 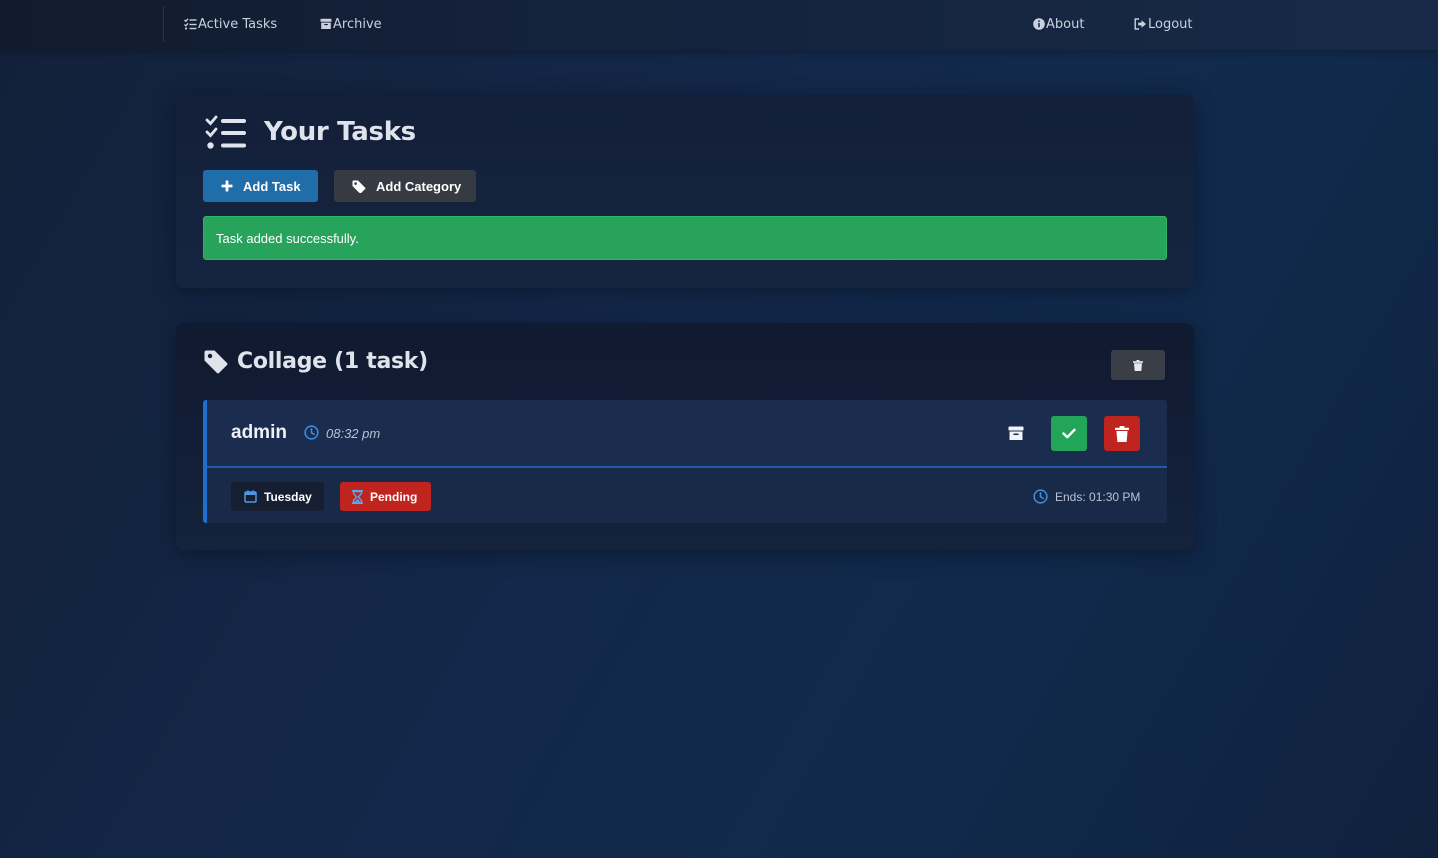 What do you see at coordinates (357, 24) in the screenshot?
I see `nav-archive-label: Archive` at bounding box center [357, 24].